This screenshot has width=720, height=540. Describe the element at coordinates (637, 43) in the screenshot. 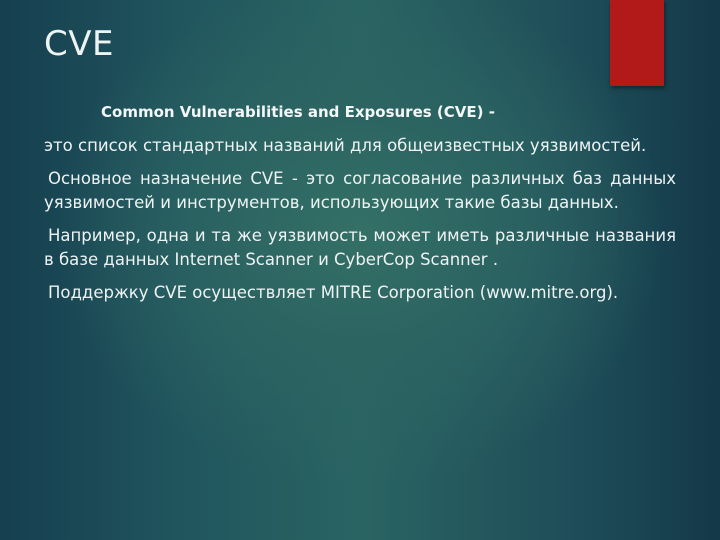

I see `accent-bar` at that location.